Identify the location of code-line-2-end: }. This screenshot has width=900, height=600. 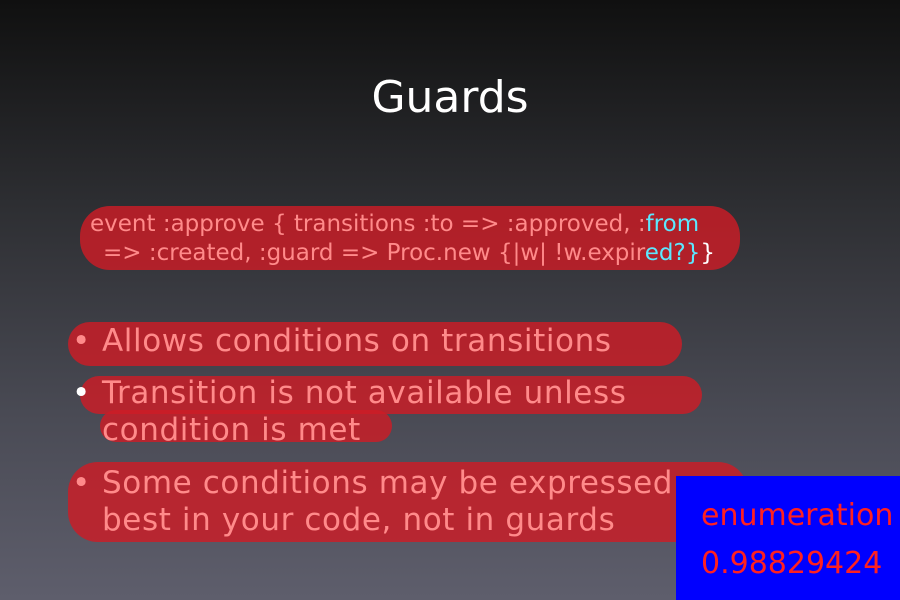
(707, 253).